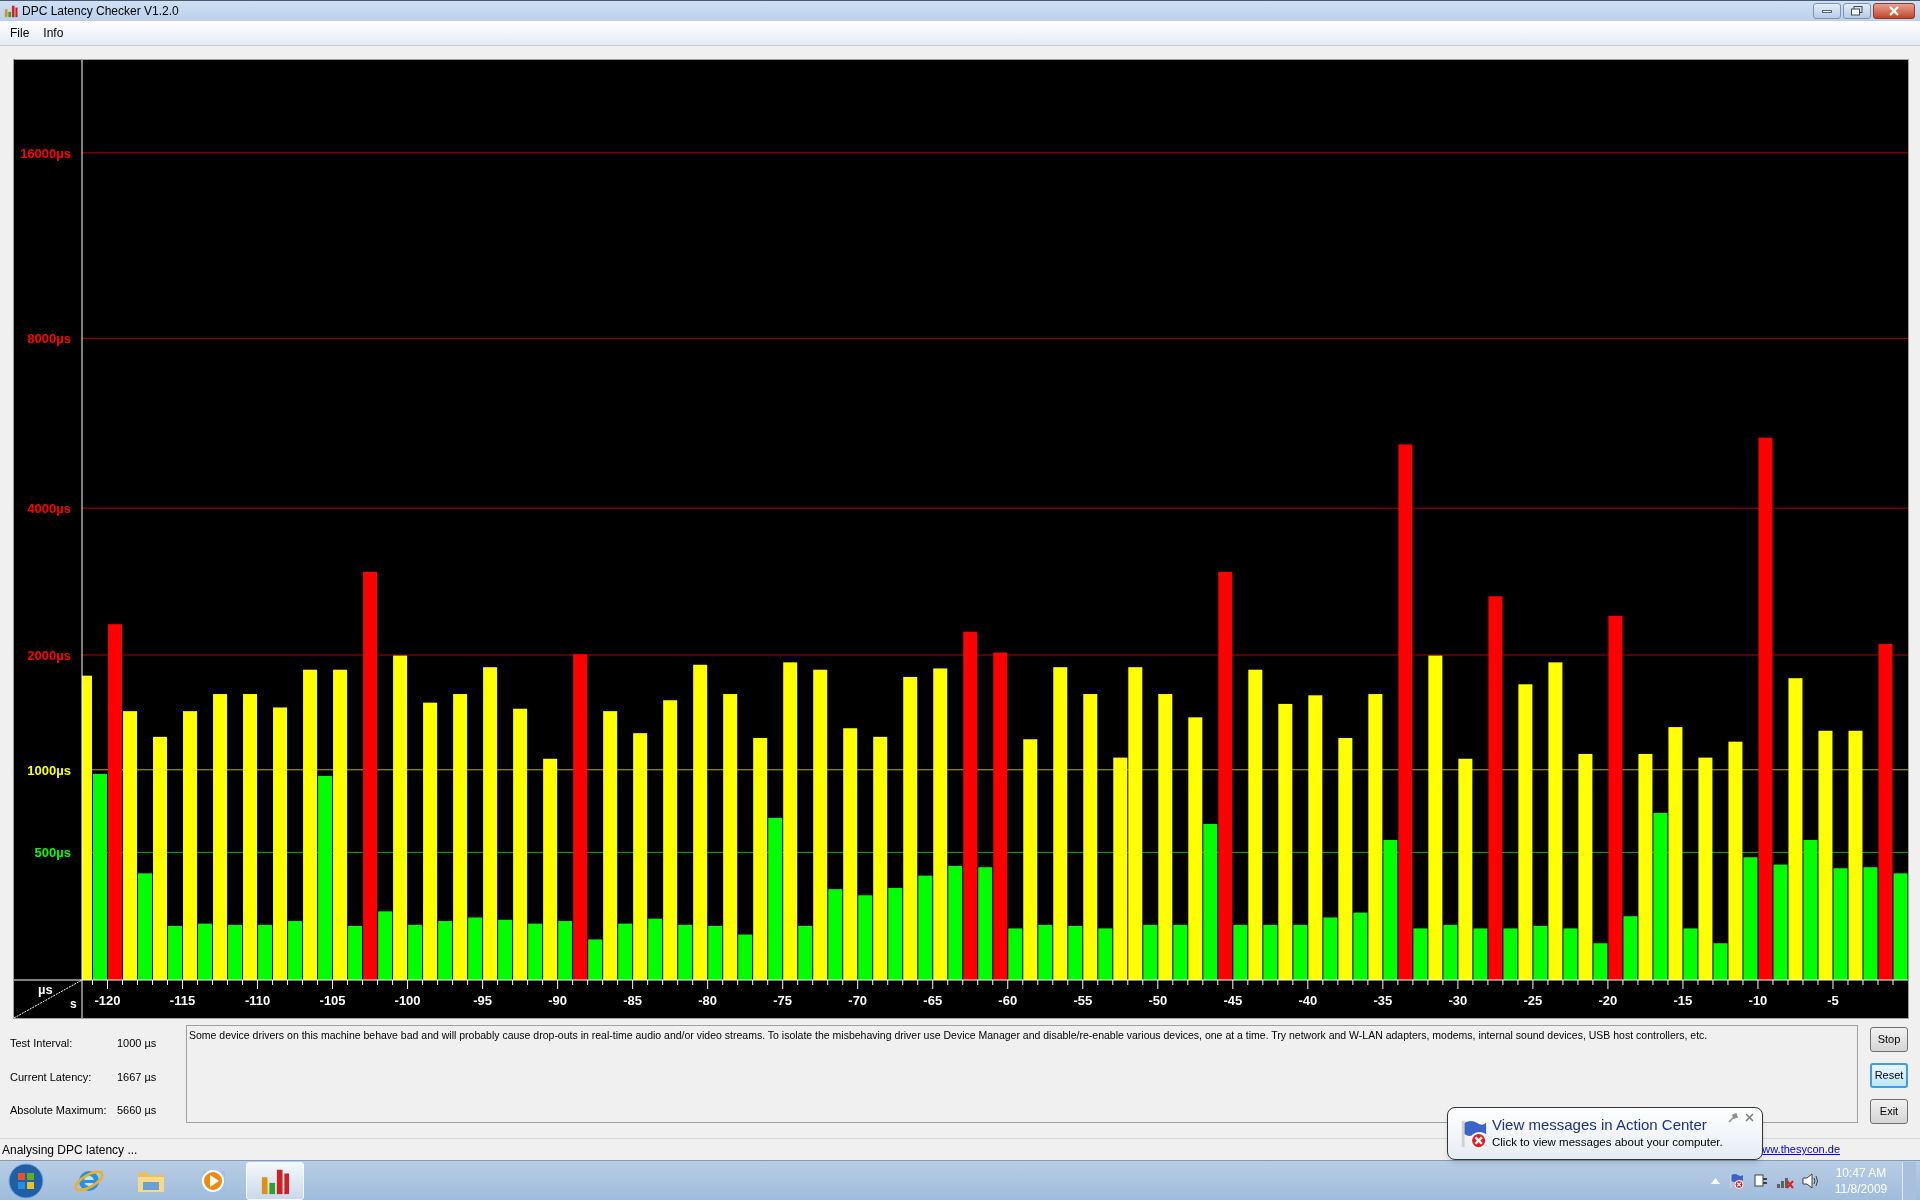 The width and height of the screenshot is (1920, 1200). I want to click on axis-tick-label: -75, so click(783, 1000).